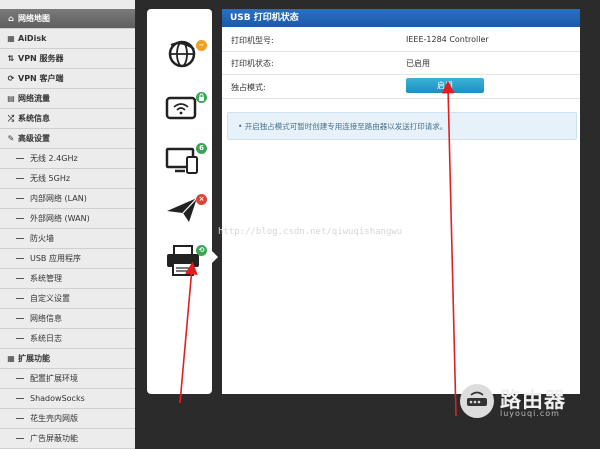 This screenshot has height=449, width=600. Describe the element at coordinates (54, 418) in the screenshot. I see `sidebar-item-label: 花生壳内网版` at that location.